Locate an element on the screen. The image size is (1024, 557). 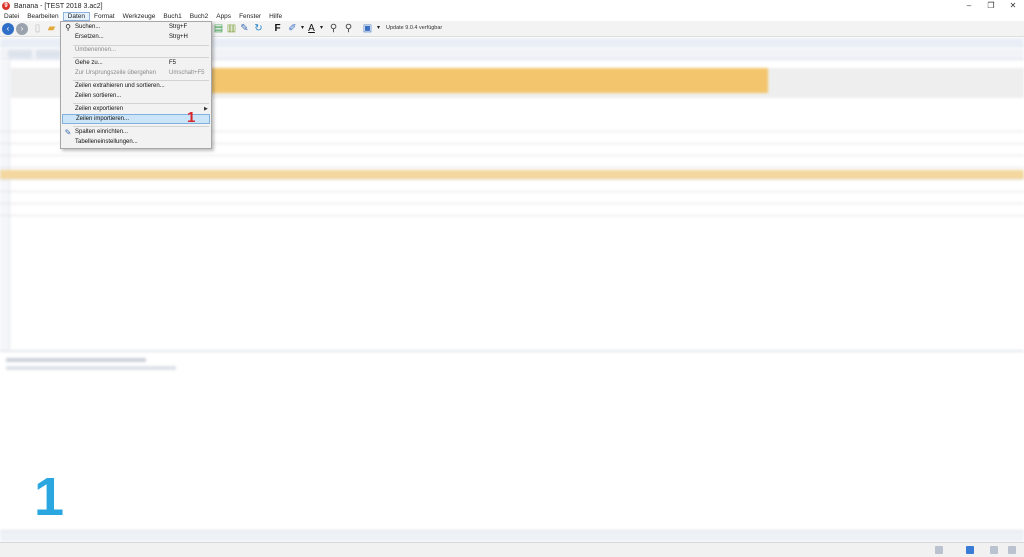
new-file-icon: ▯ is located at coordinates (37, 28).